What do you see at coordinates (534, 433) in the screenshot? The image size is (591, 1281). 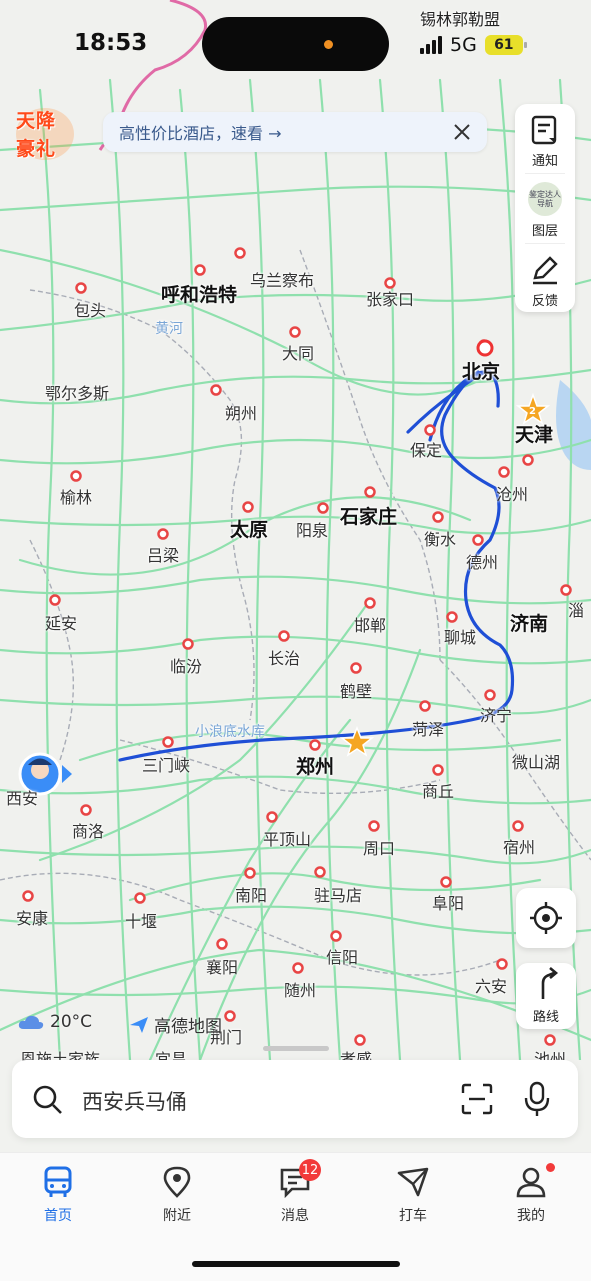 I see `city-label: 天津` at bounding box center [534, 433].